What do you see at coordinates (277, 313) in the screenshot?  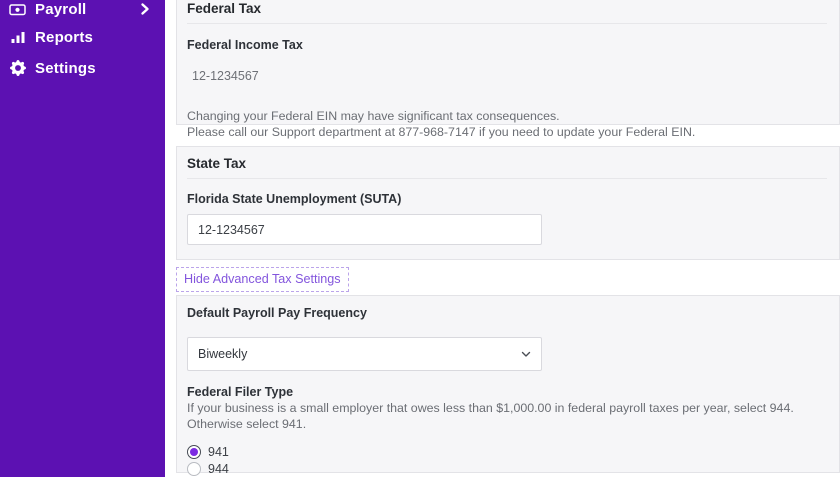 I see `pay-frequency-label: Default Payroll Pay Frequency` at bounding box center [277, 313].